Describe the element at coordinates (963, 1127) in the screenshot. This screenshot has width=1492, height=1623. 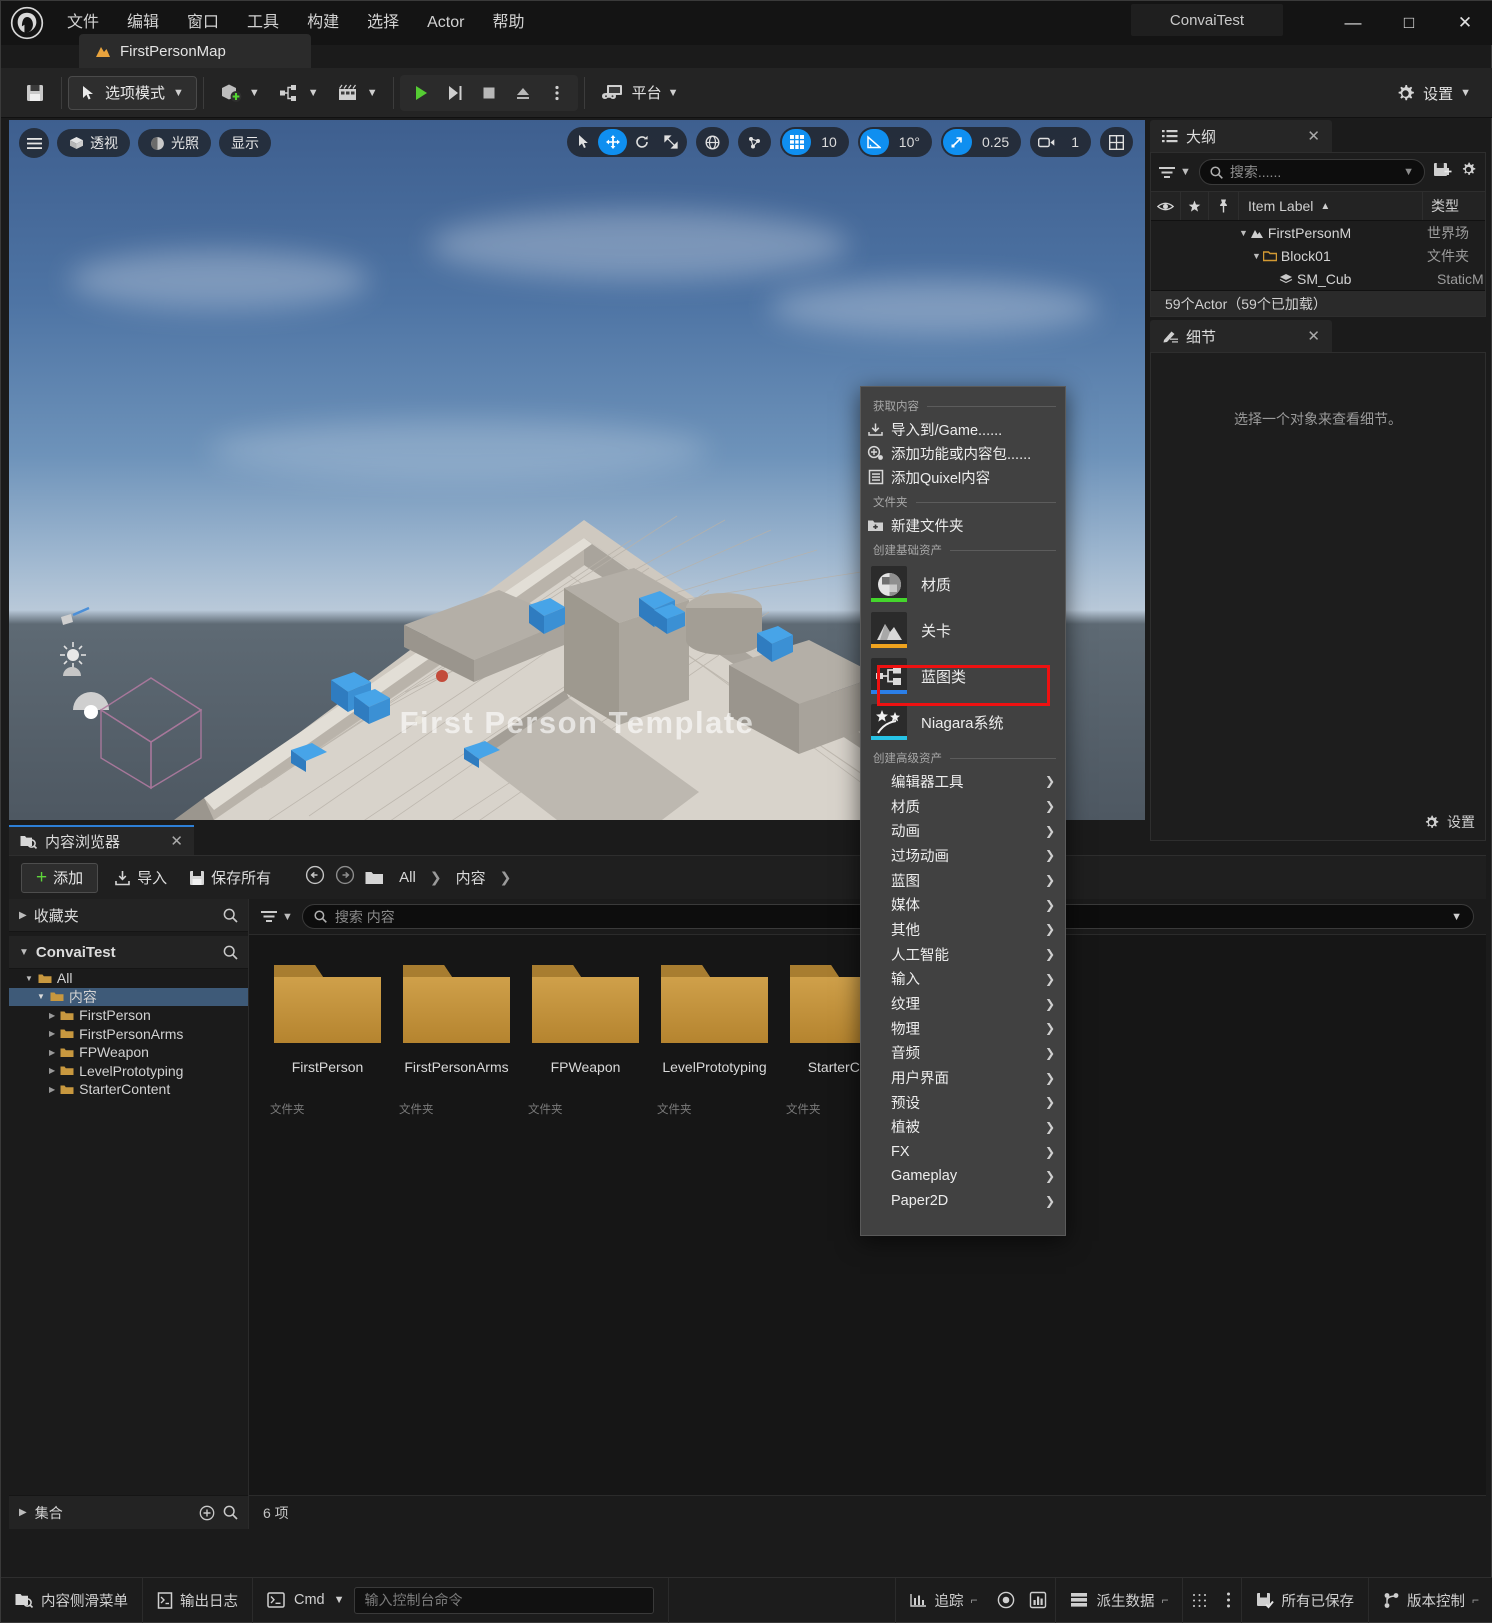
I see `submenu-foliage: 植被 ❯` at that location.